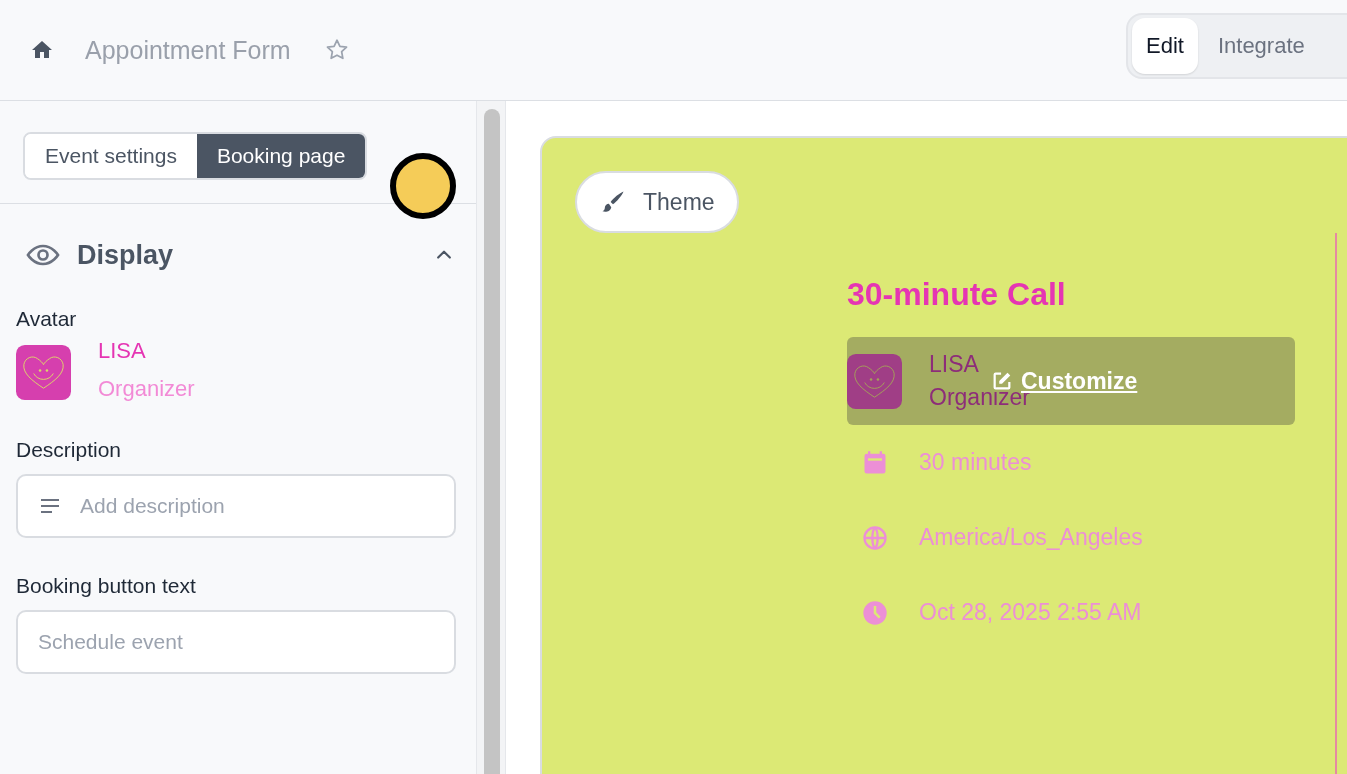  What do you see at coordinates (281, 156) in the screenshot?
I see `settings-tab: Booking page` at bounding box center [281, 156].